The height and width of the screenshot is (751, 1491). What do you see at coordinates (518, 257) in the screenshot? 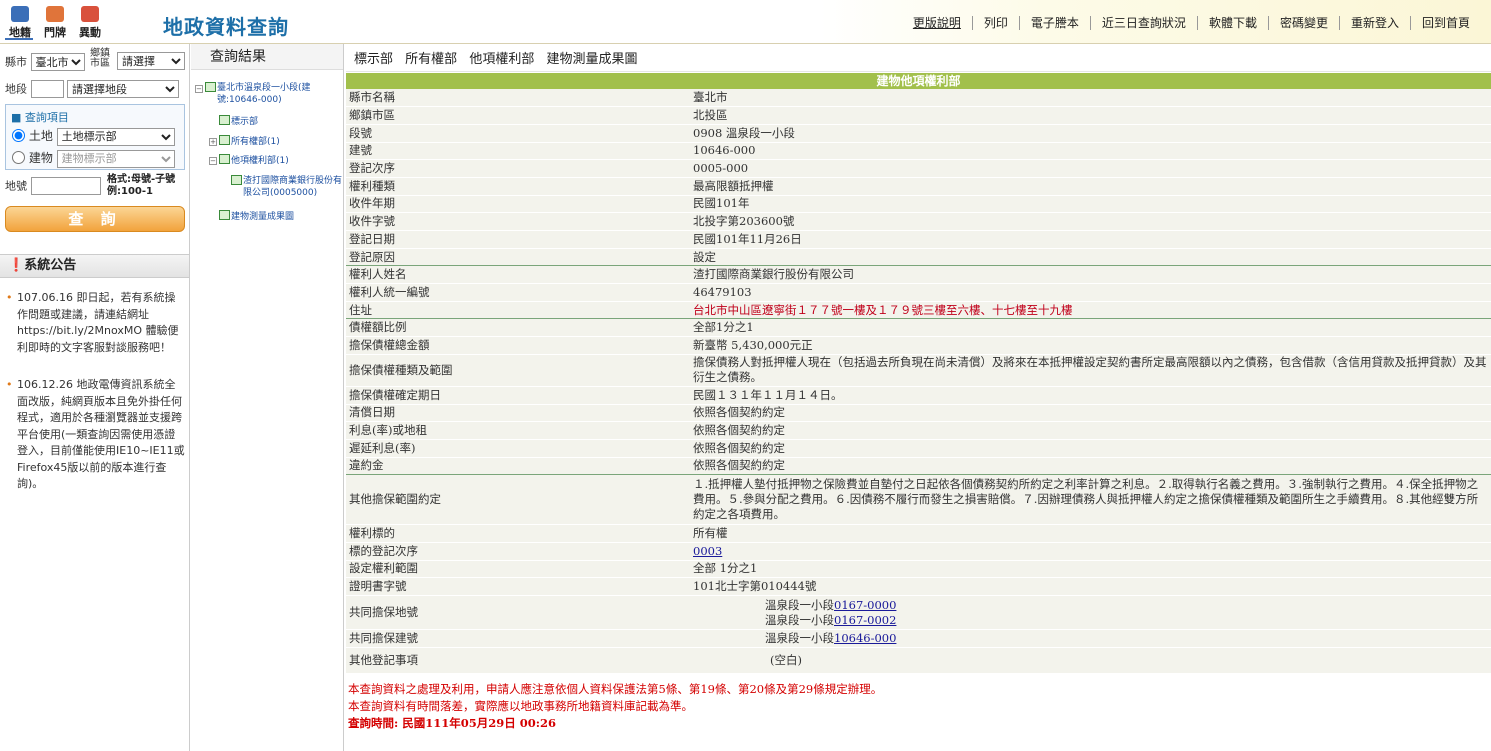
I see `field-label: 登記原因` at bounding box center [518, 257].